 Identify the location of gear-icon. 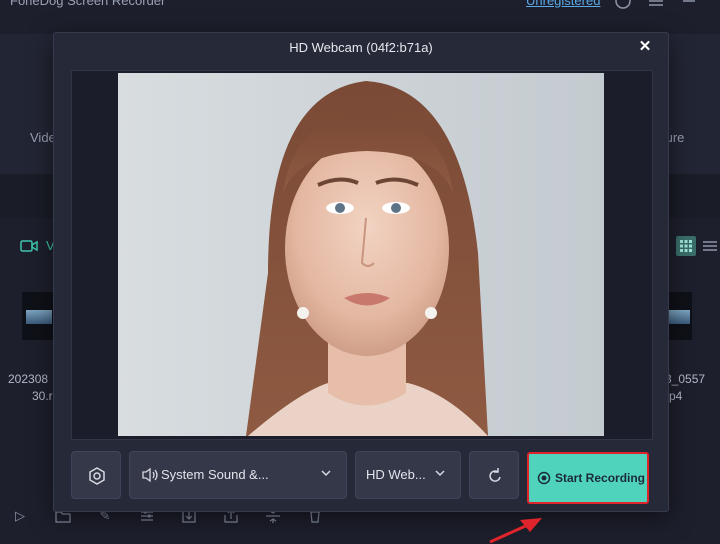
(97, 476).